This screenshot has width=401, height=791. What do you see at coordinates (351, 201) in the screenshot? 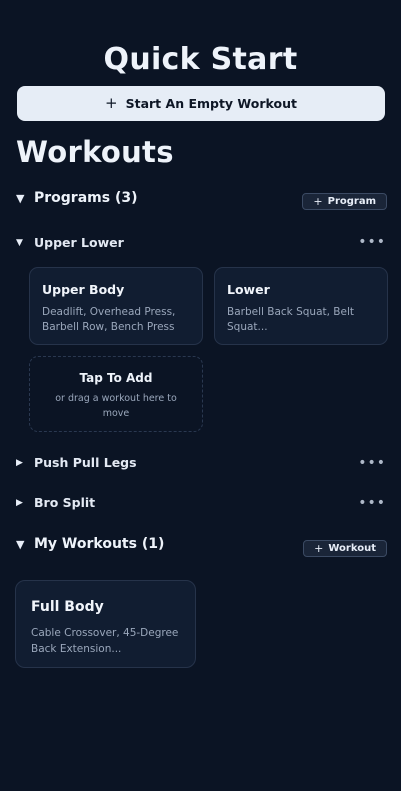
I see `add-program-label: Program` at bounding box center [351, 201].